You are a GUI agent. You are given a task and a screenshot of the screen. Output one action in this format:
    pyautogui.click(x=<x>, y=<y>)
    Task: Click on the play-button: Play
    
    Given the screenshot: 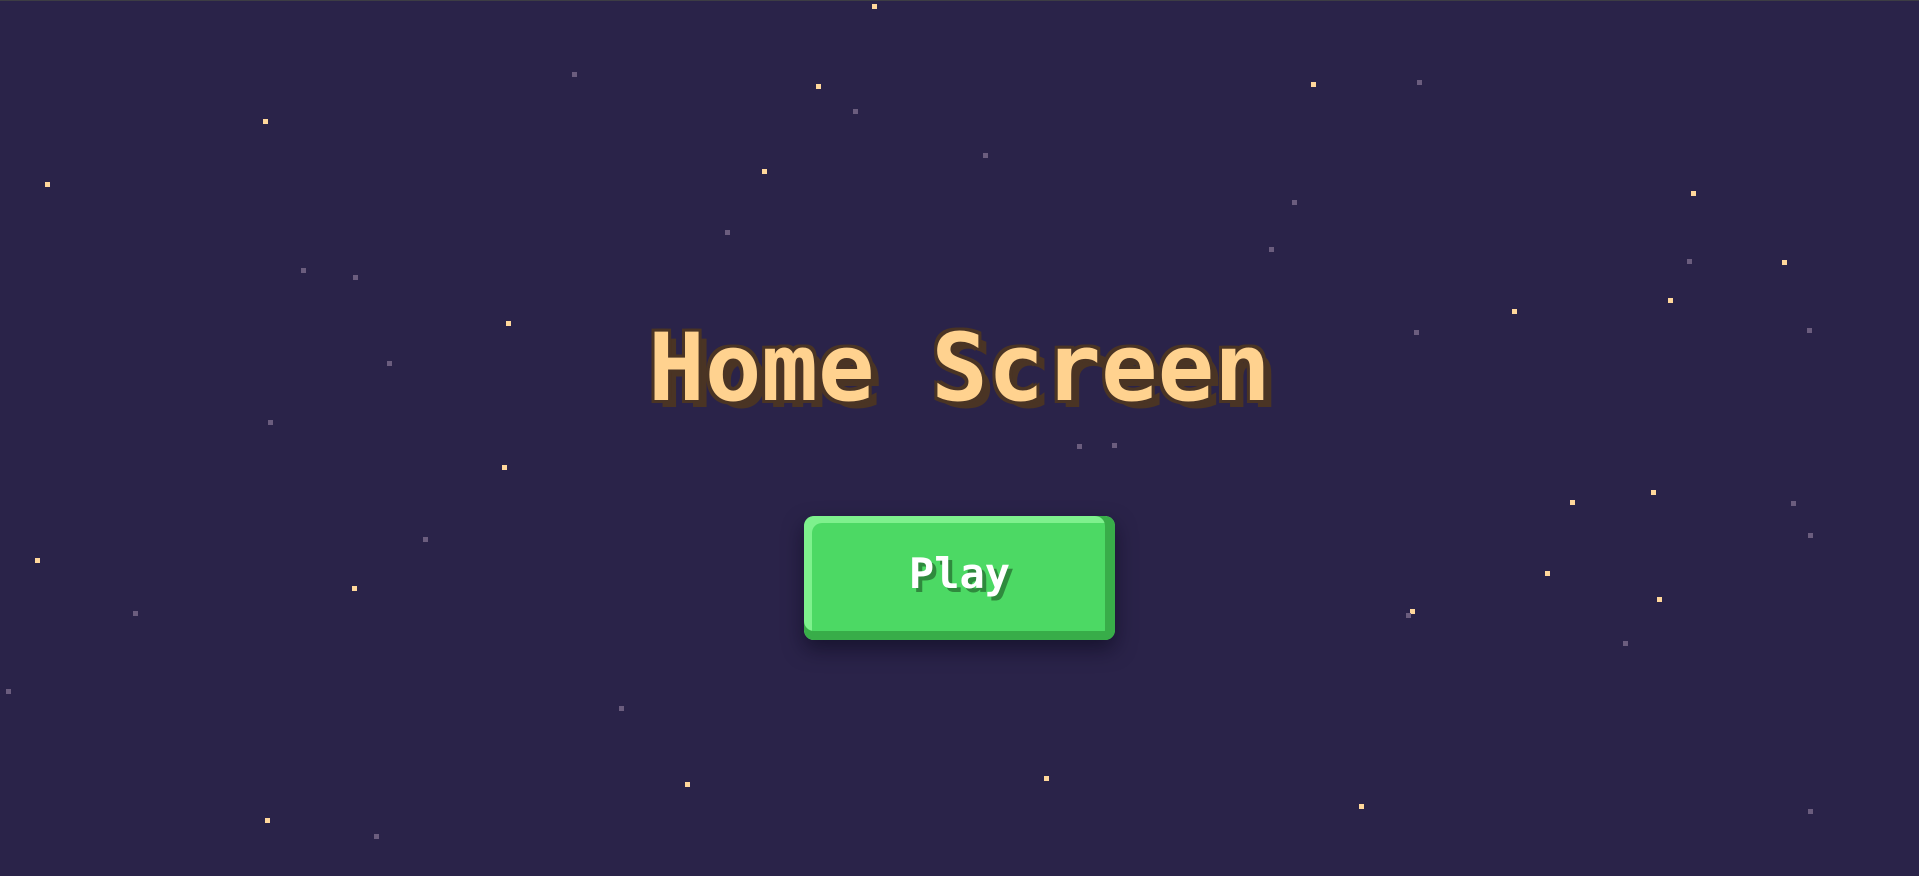 What is the action you would take?
    pyautogui.click(x=959, y=578)
    